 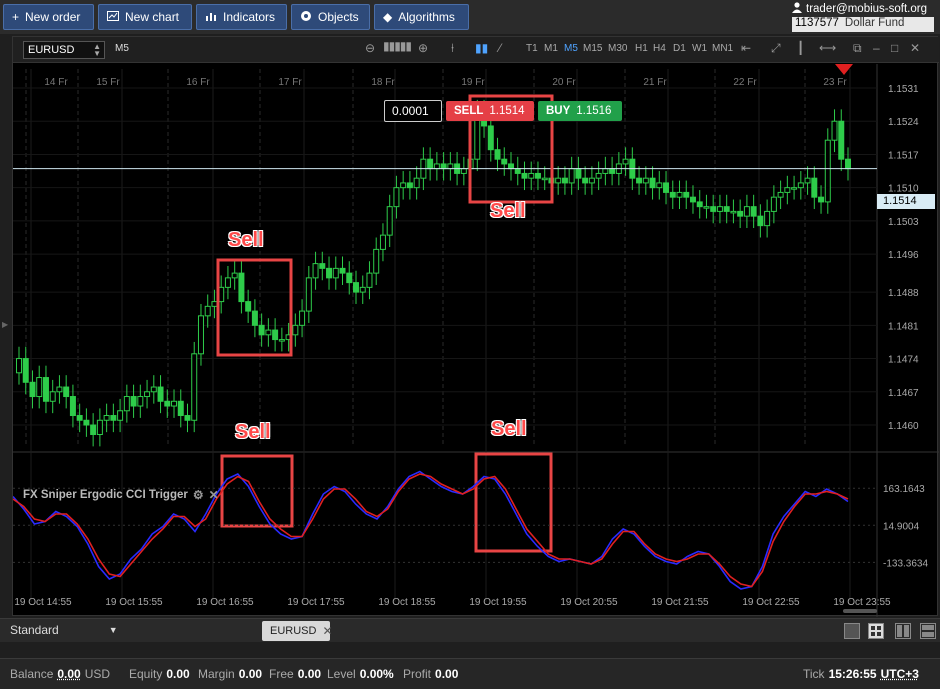 What do you see at coordinates (198, 495) in the screenshot?
I see `gear-icon: ⚙` at bounding box center [198, 495].